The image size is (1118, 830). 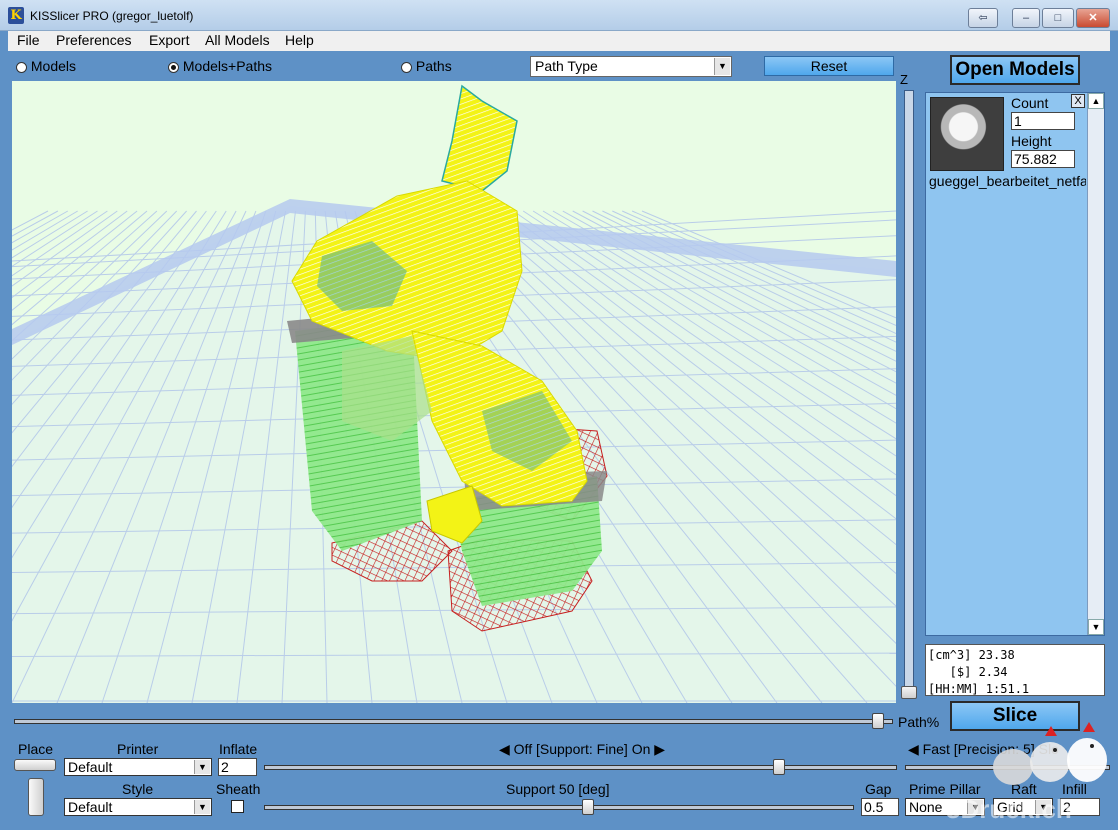 I want to click on watermark-logo, so click(x=1050, y=757).